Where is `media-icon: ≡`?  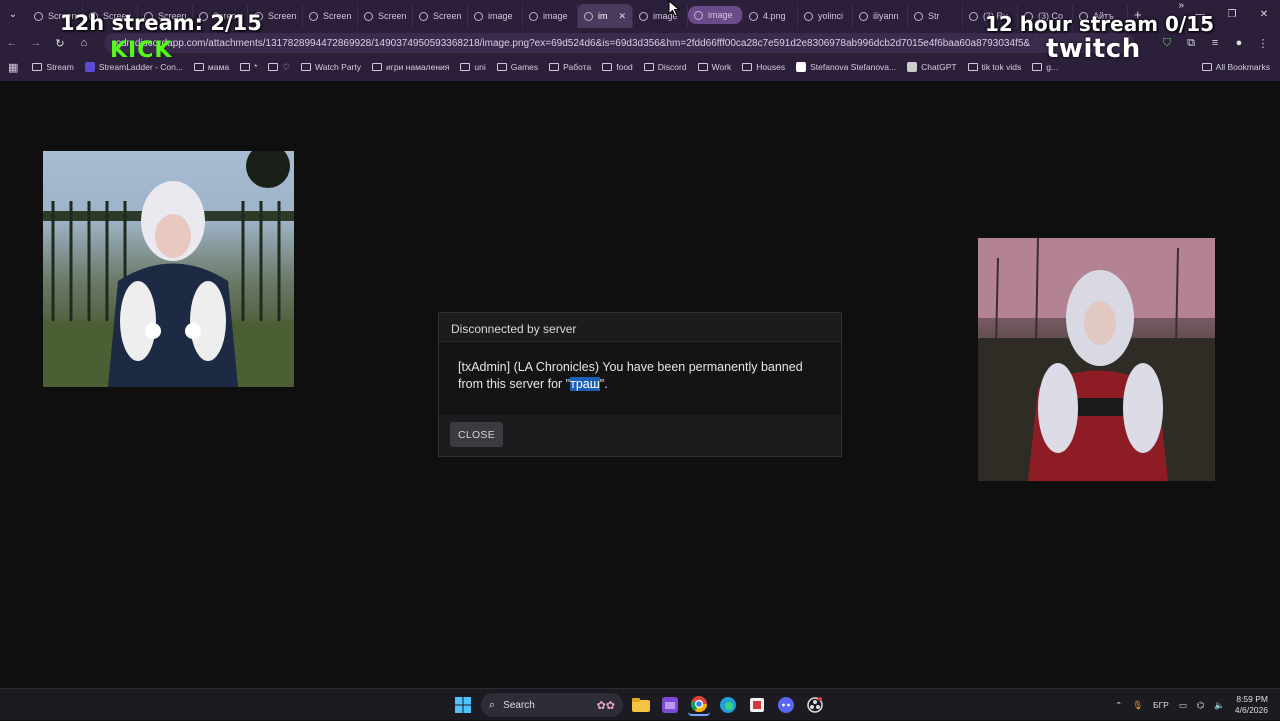
media-icon: ≡ is located at coordinates (1215, 43).